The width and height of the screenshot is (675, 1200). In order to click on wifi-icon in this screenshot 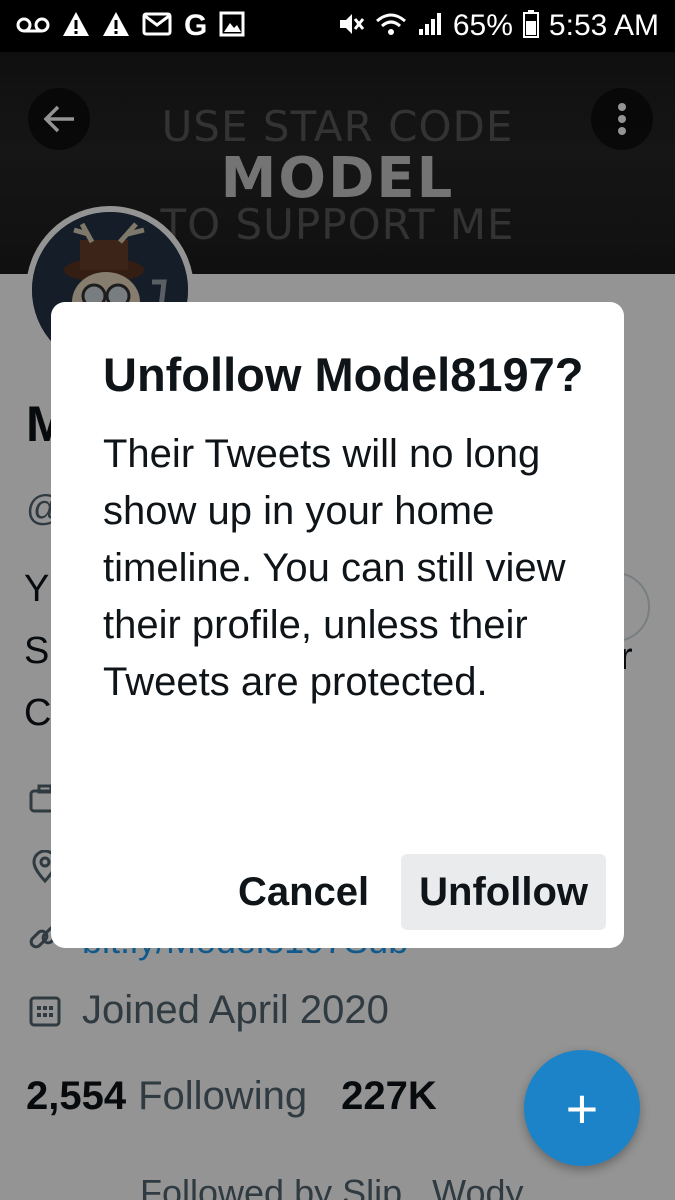, I will do `click(391, 26)`.